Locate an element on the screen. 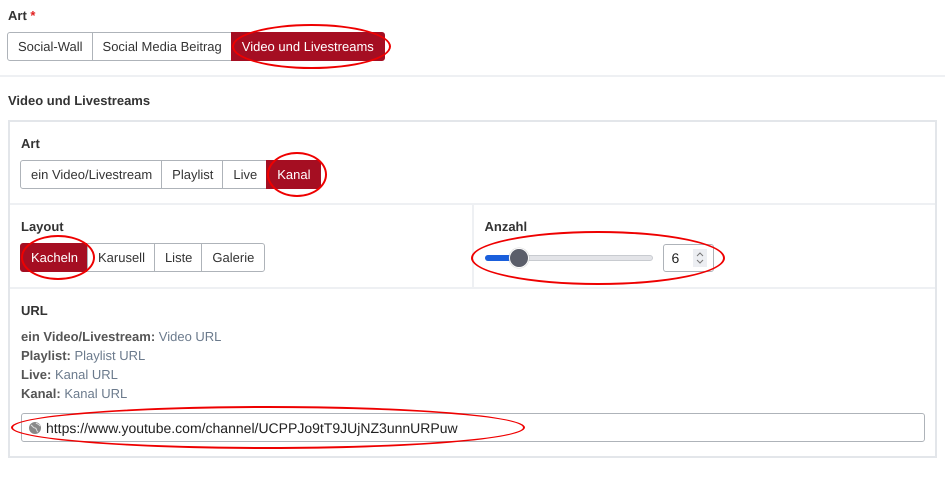 This screenshot has height=484, width=945. segment-option: Karusell is located at coordinates (121, 257).